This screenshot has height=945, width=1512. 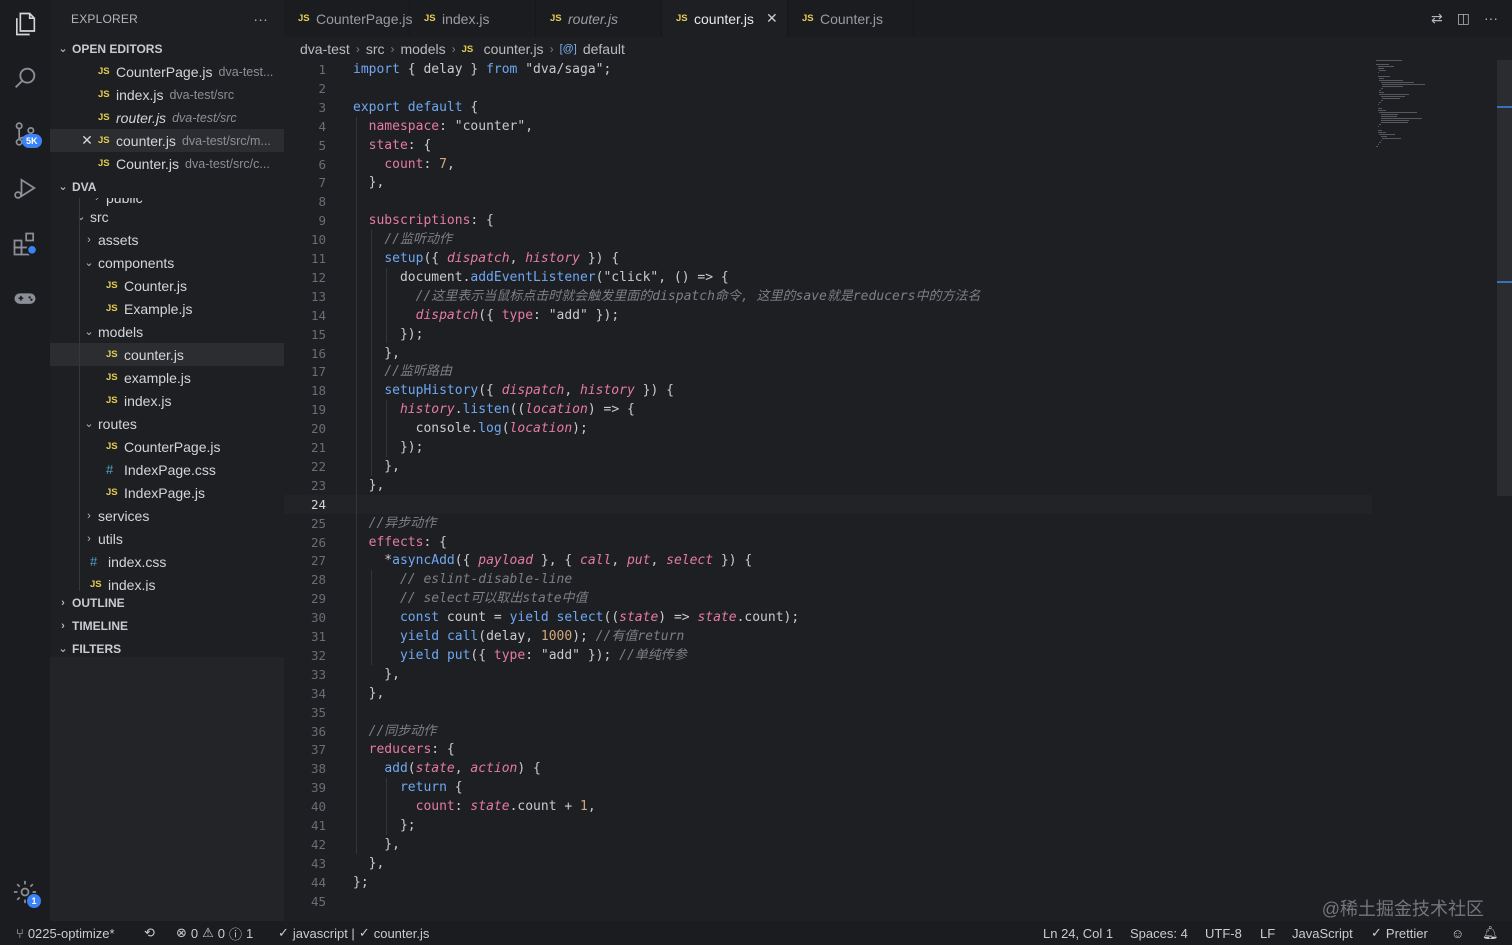 What do you see at coordinates (1491, 18) in the screenshot?
I see `more-actions-icon: ···` at bounding box center [1491, 18].